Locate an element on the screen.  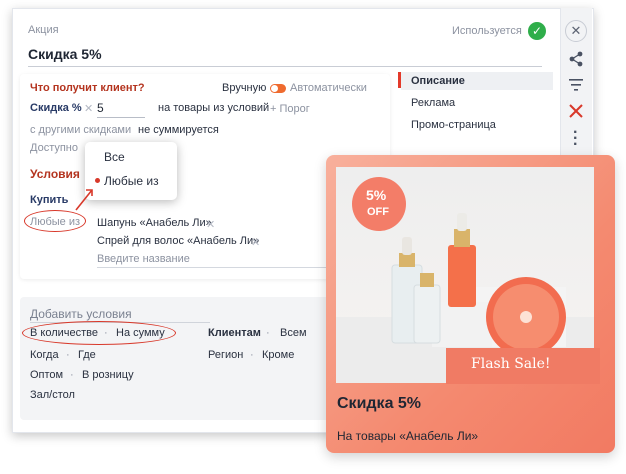
add-conditions-heading: Добавить условия is located at coordinates (81, 314).